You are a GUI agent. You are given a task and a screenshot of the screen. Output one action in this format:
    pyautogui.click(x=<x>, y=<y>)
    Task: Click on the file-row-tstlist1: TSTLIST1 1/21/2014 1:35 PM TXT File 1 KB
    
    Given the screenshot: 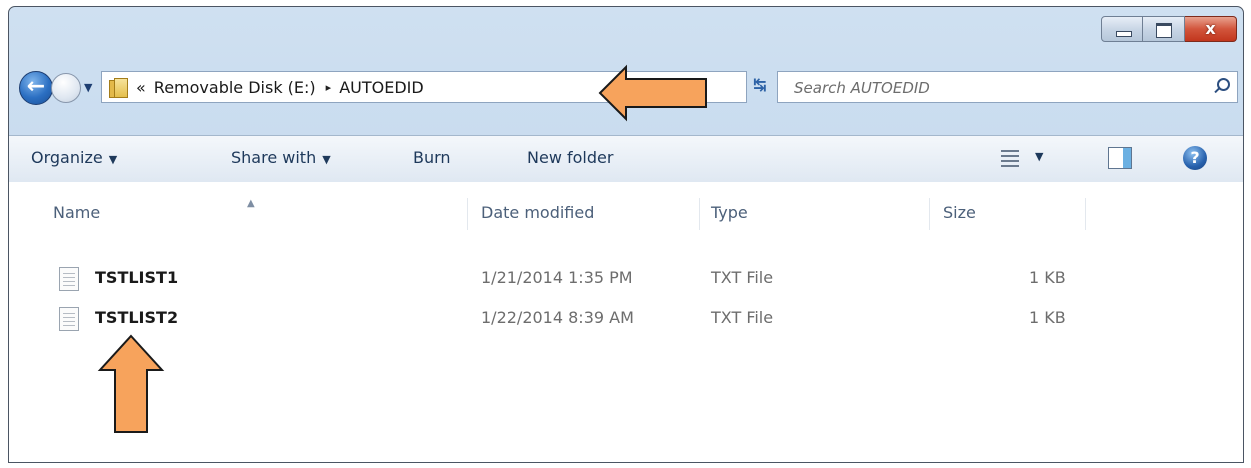 What is the action you would take?
    pyautogui.click(x=626, y=281)
    